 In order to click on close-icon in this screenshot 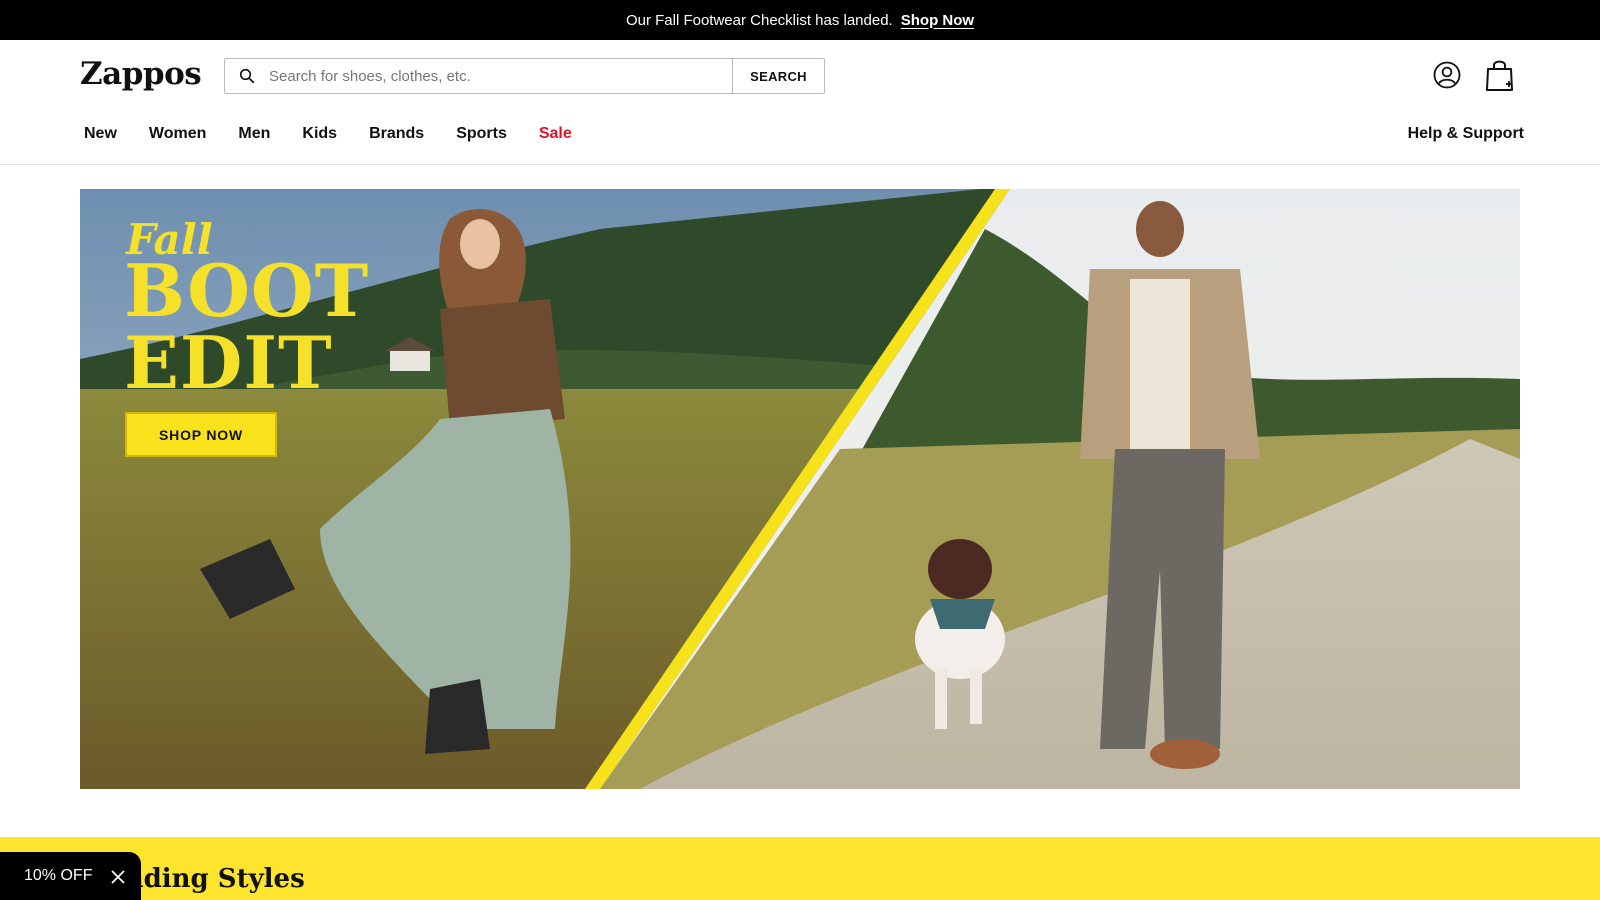, I will do `click(118, 877)`.